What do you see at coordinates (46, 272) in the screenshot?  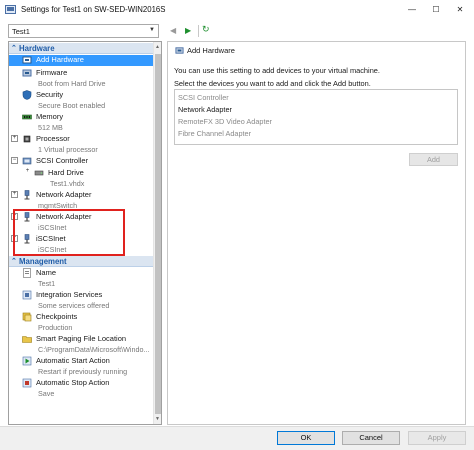 I see `tree-item-label: Name` at bounding box center [46, 272].